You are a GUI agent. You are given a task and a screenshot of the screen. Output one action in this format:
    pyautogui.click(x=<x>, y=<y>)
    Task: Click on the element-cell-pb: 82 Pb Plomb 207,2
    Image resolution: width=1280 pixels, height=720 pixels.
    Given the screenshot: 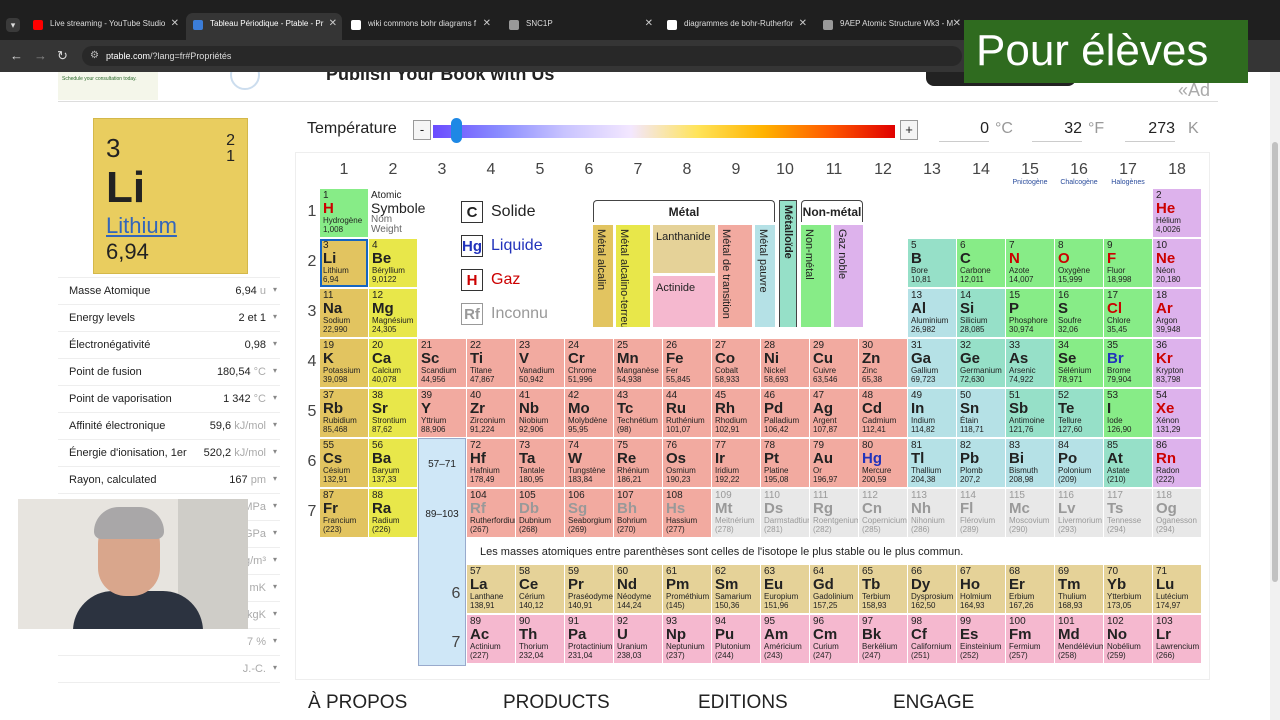 What is the action you would take?
    pyautogui.click(x=981, y=463)
    